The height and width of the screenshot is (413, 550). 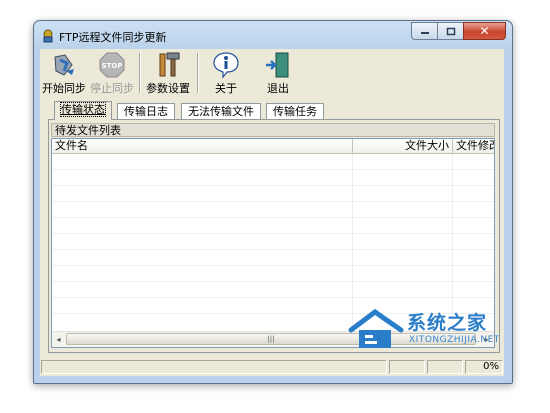 What do you see at coordinates (64, 88) in the screenshot?
I see `start-sync-label: 开始同步` at bounding box center [64, 88].